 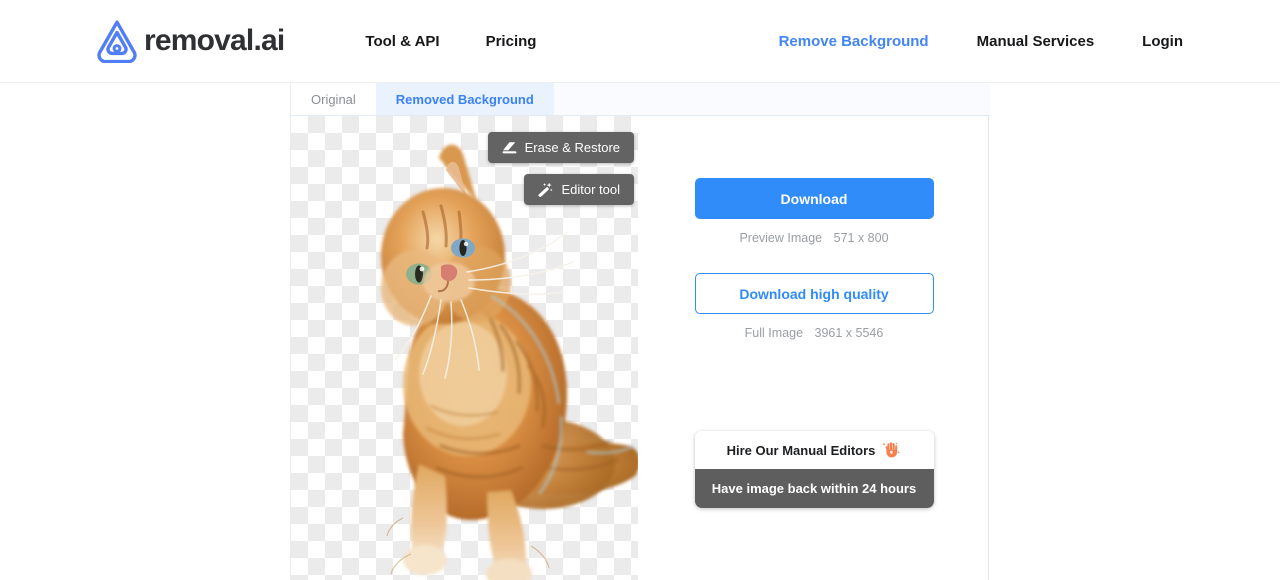 I want to click on raised-hand-icon, so click(x=891, y=450).